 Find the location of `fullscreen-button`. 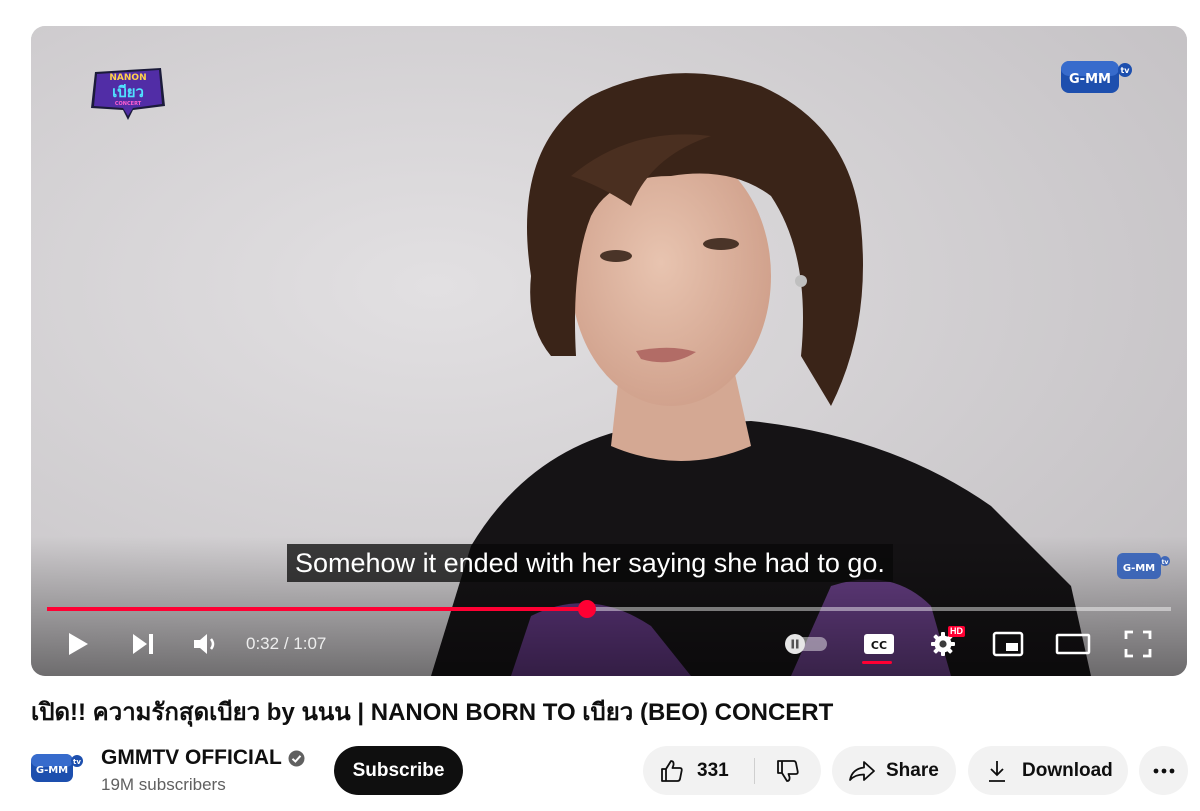

fullscreen-button is located at coordinates (1138, 644).